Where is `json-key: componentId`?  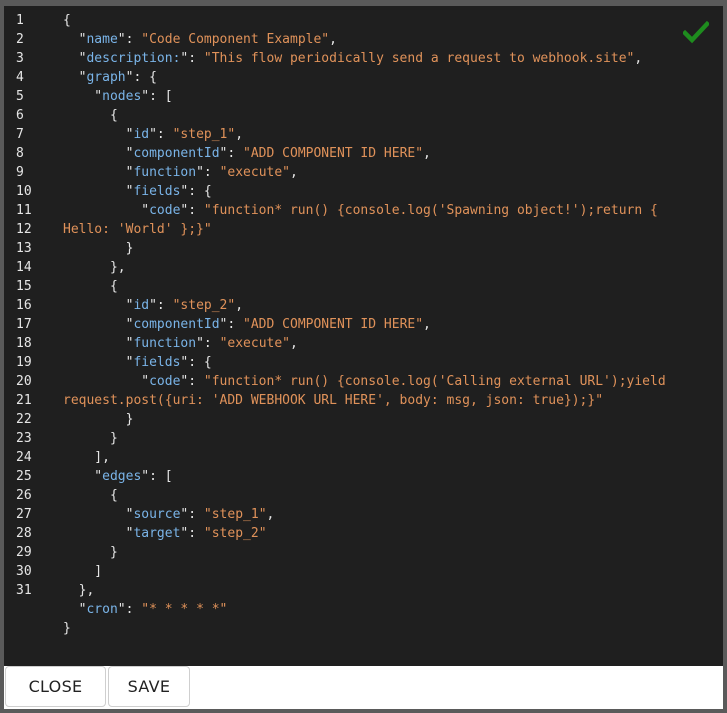
json-key: componentId is located at coordinates (176, 153).